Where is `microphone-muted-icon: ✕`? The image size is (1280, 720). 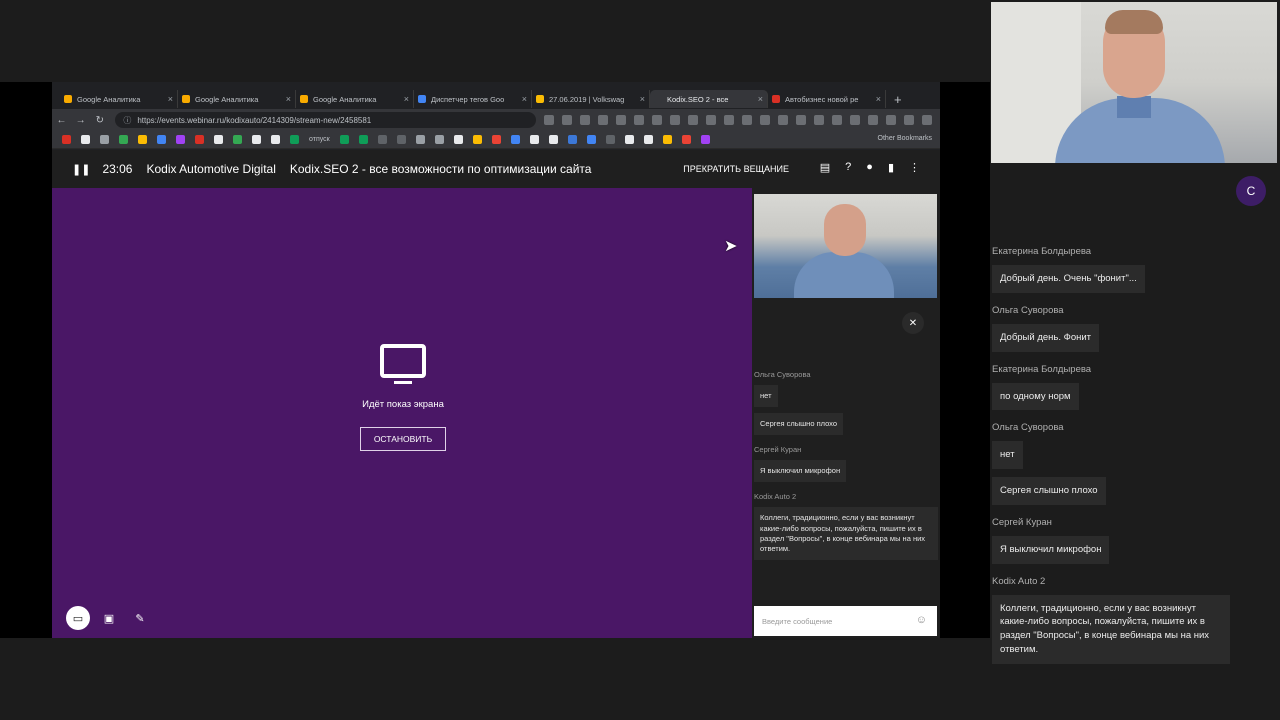 microphone-muted-icon: ✕ is located at coordinates (913, 323).